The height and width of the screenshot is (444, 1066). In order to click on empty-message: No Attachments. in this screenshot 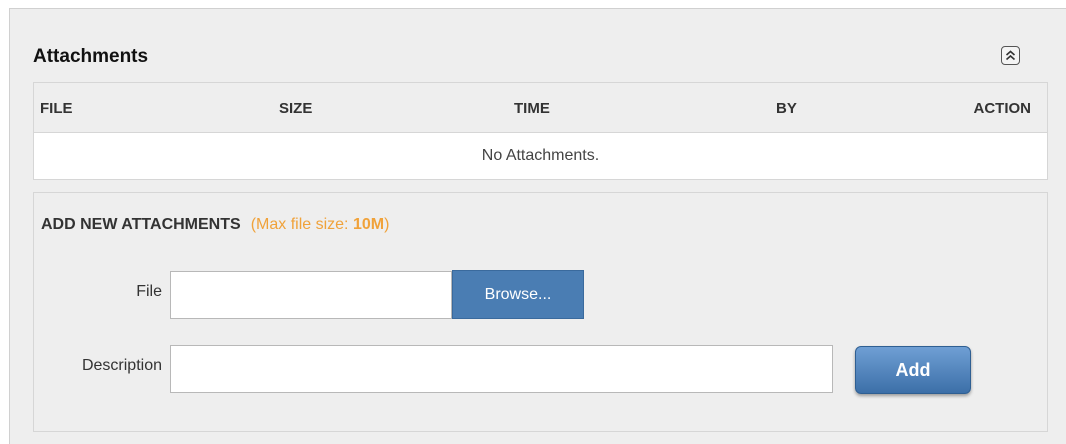, I will do `click(540, 155)`.